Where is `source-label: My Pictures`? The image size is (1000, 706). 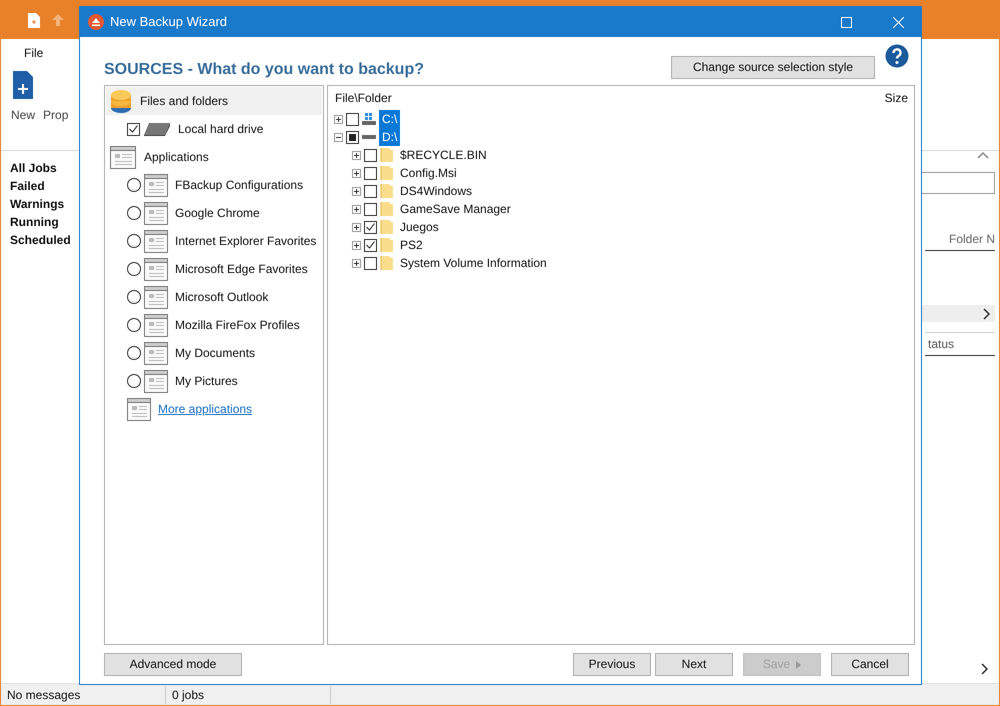
source-label: My Pictures is located at coordinates (206, 381).